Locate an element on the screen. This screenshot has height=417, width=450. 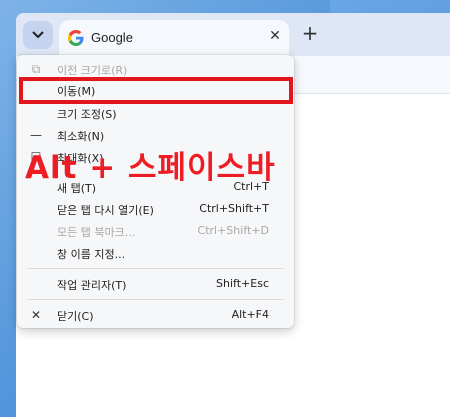
tab-search-button is located at coordinates (38, 35).